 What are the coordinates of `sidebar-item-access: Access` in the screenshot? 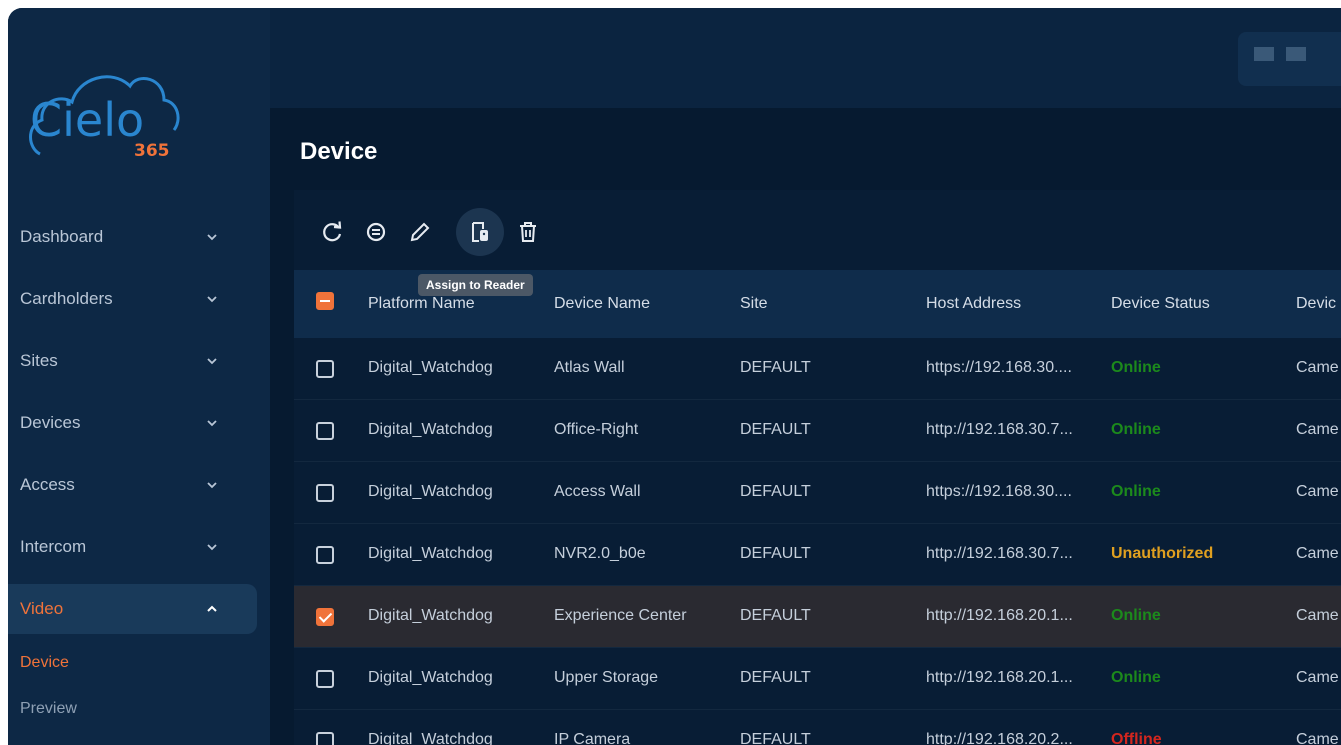 It's located at (139, 485).